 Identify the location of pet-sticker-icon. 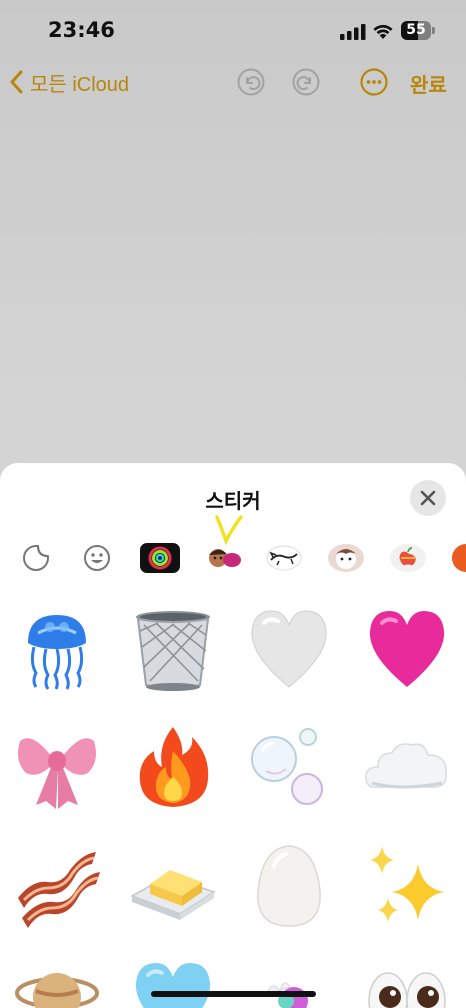
(346, 558).